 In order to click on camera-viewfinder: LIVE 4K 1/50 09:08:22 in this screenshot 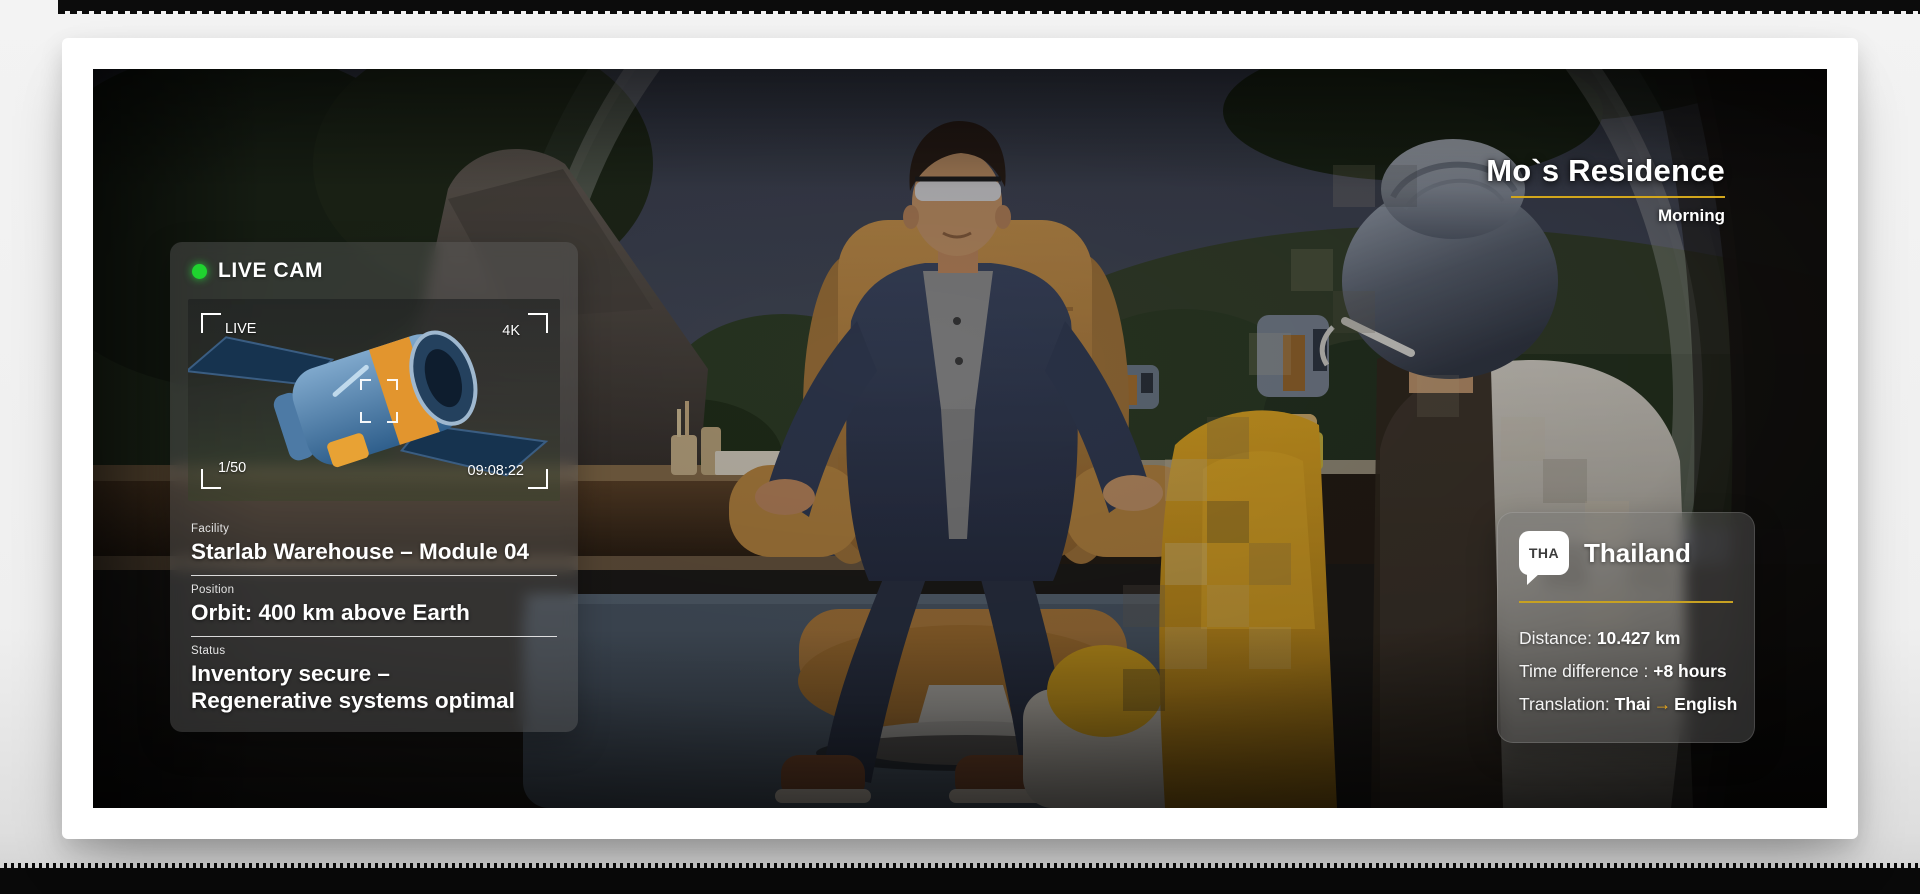, I will do `click(374, 400)`.